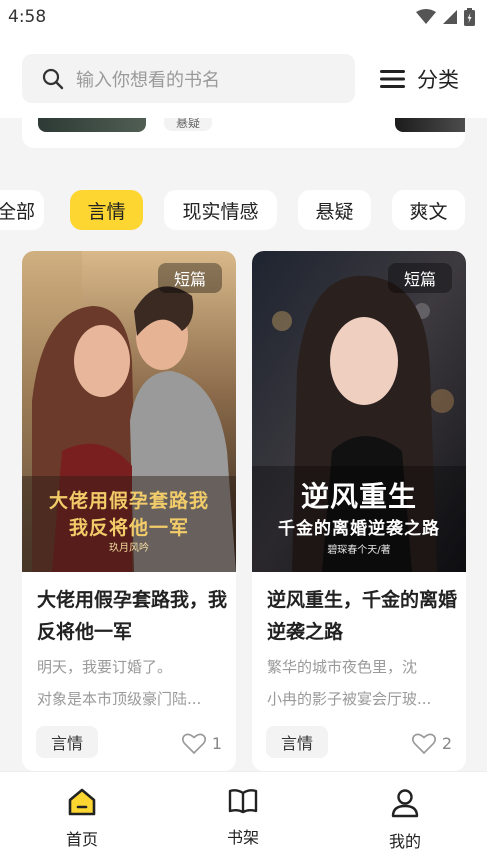 This screenshot has width=487, height=867. I want to click on user-icon, so click(405, 803).